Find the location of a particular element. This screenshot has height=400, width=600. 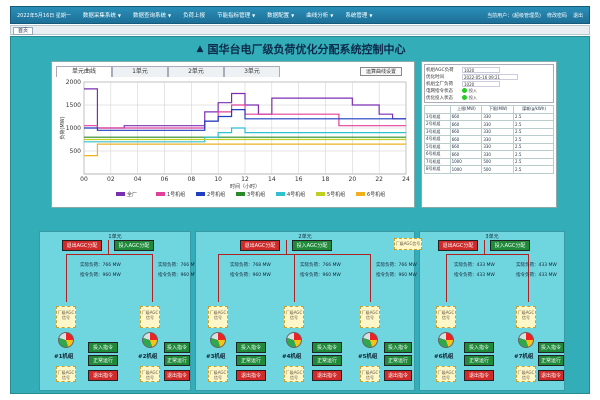

load-readout: 指令负荷：433 MW is located at coordinates (536, 275).